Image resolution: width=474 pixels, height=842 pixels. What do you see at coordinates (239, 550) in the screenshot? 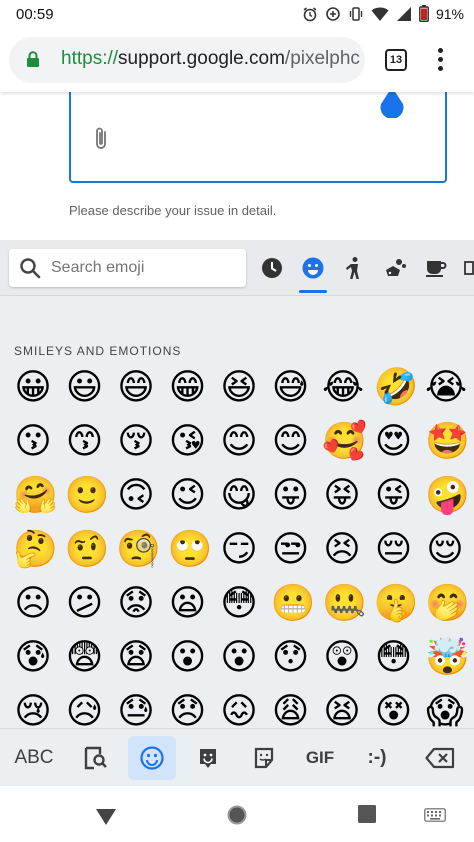
I see `emoji-key: 😏` at bounding box center [239, 550].